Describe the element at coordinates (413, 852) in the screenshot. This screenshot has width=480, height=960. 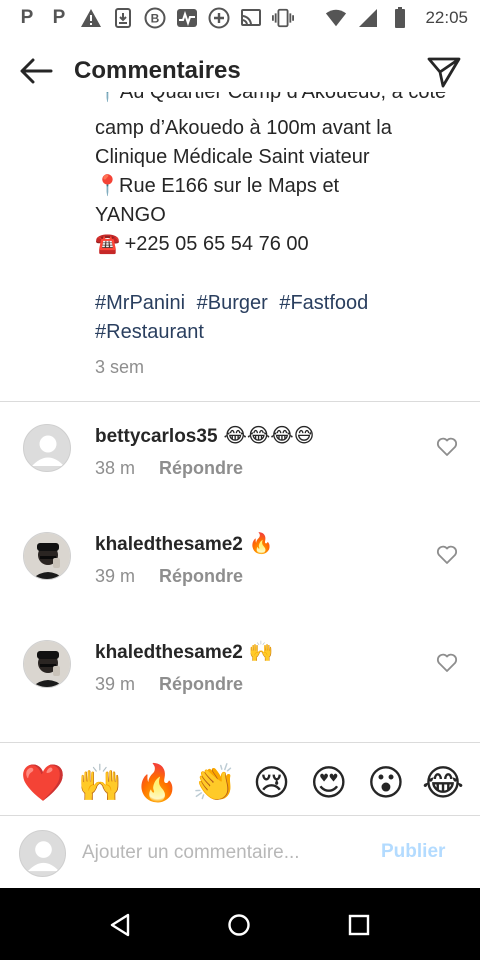
I see `publish-button: Publier` at that location.